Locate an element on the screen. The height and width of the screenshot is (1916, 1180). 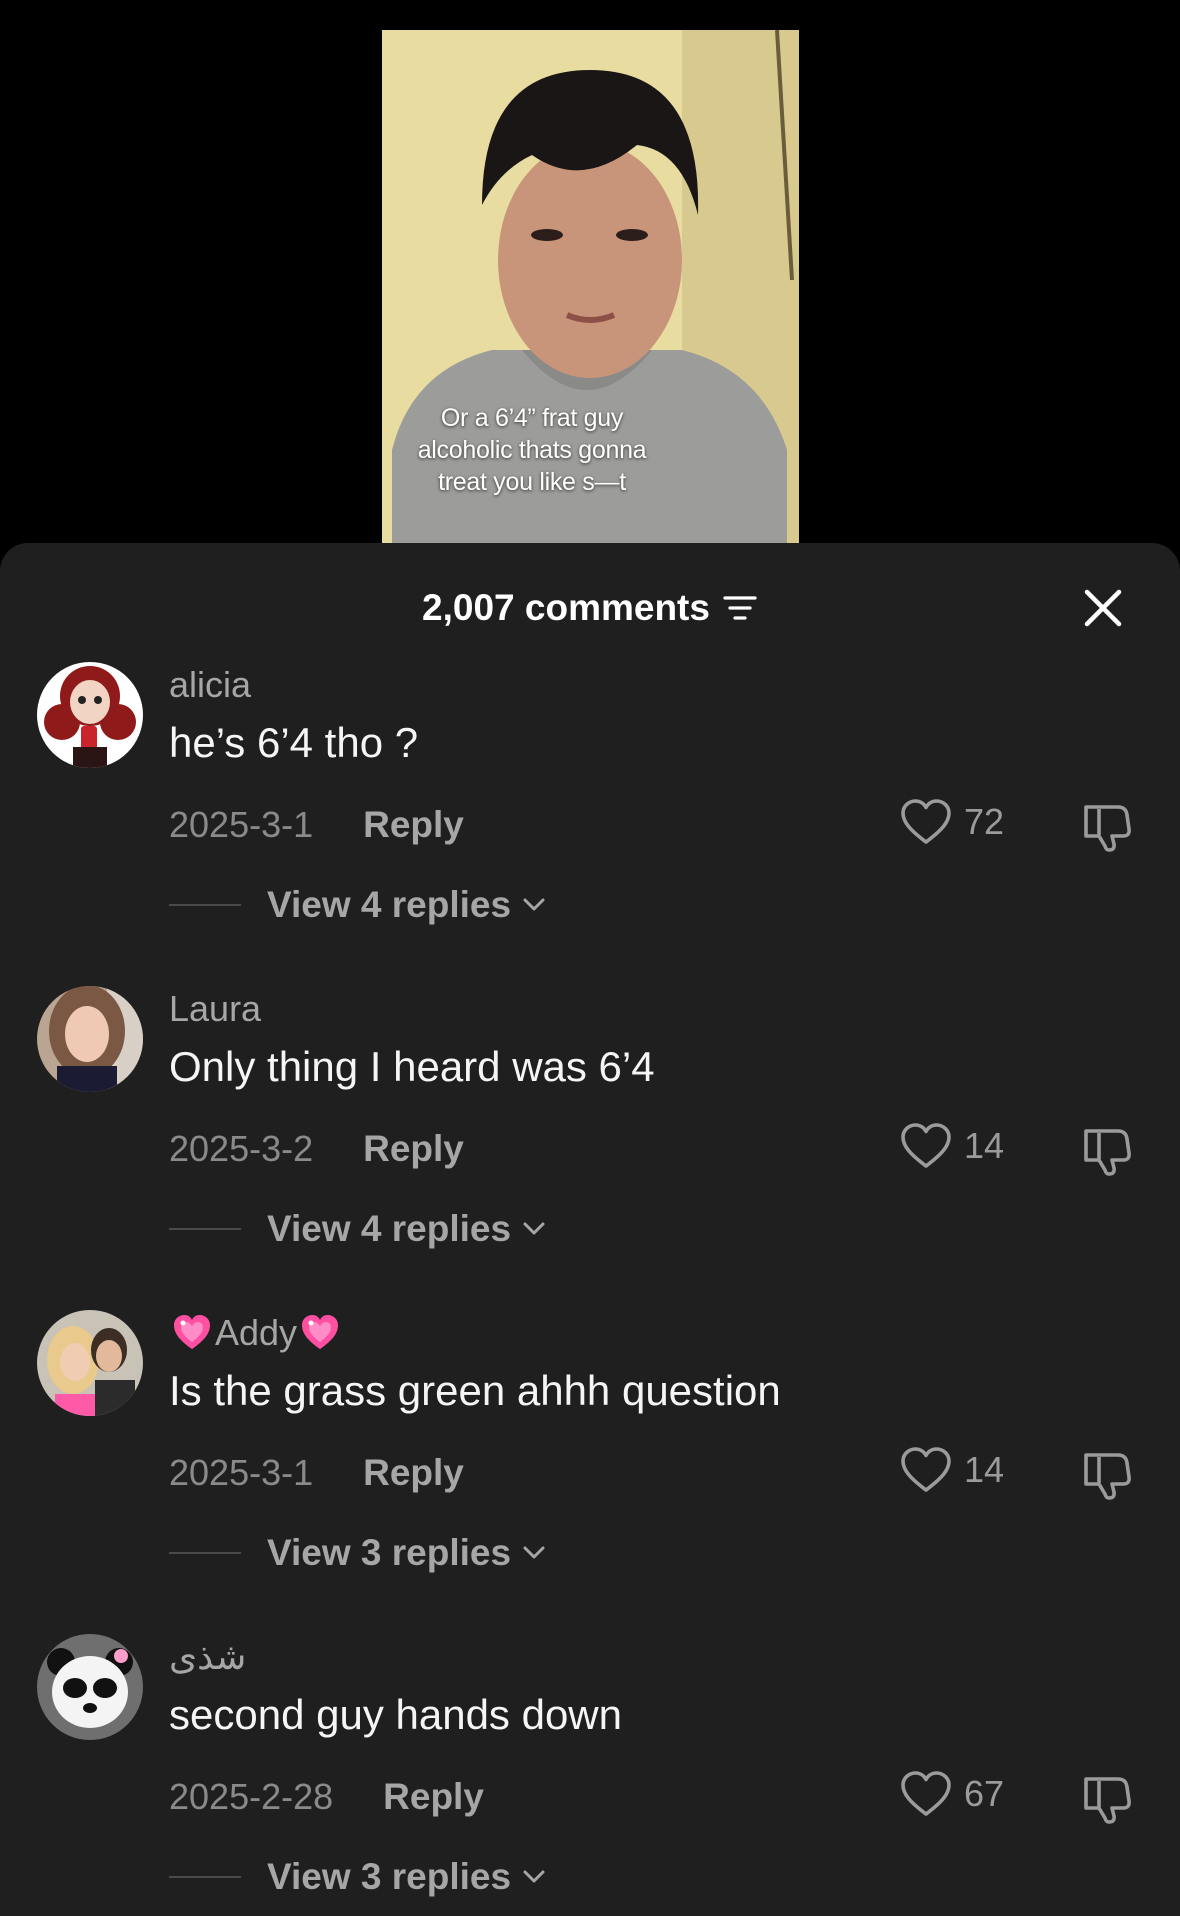
close-icon is located at coordinates (1103, 608).